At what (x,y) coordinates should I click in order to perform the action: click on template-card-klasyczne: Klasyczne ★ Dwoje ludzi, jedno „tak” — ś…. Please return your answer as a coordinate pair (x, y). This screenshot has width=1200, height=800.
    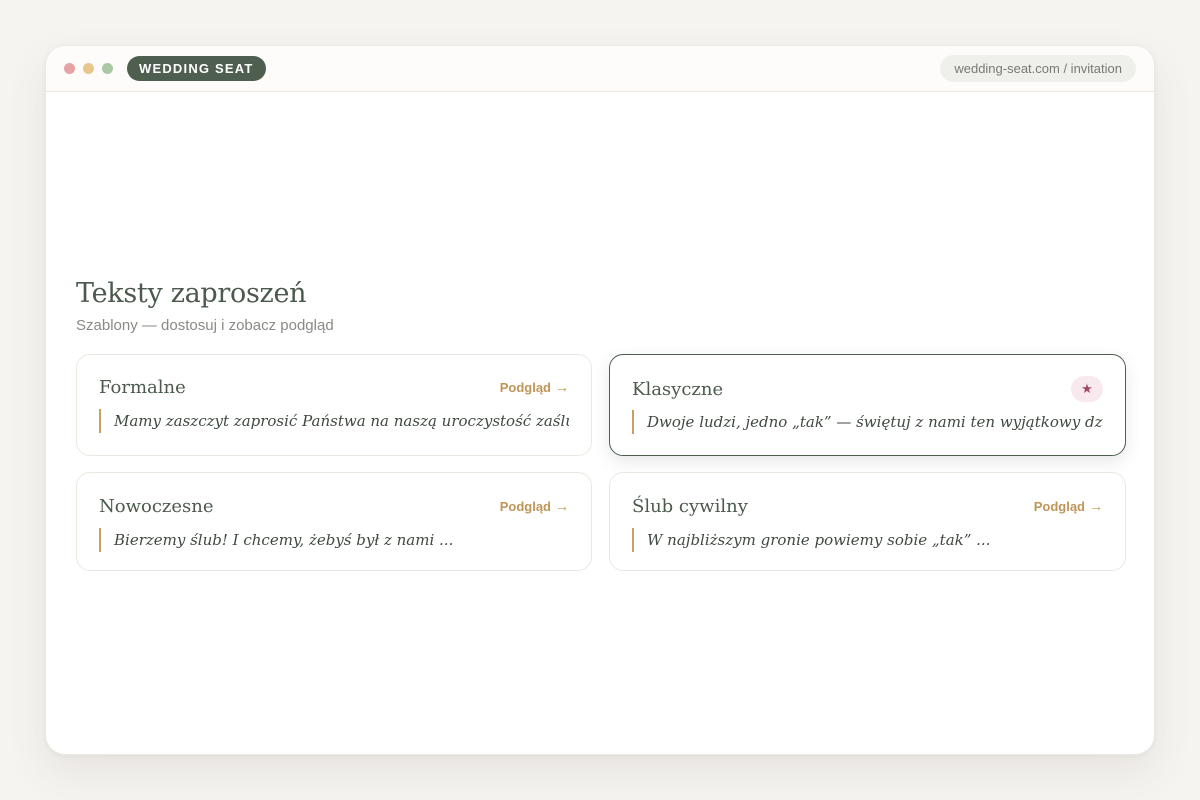
    Looking at the image, I should click on (867, 405).